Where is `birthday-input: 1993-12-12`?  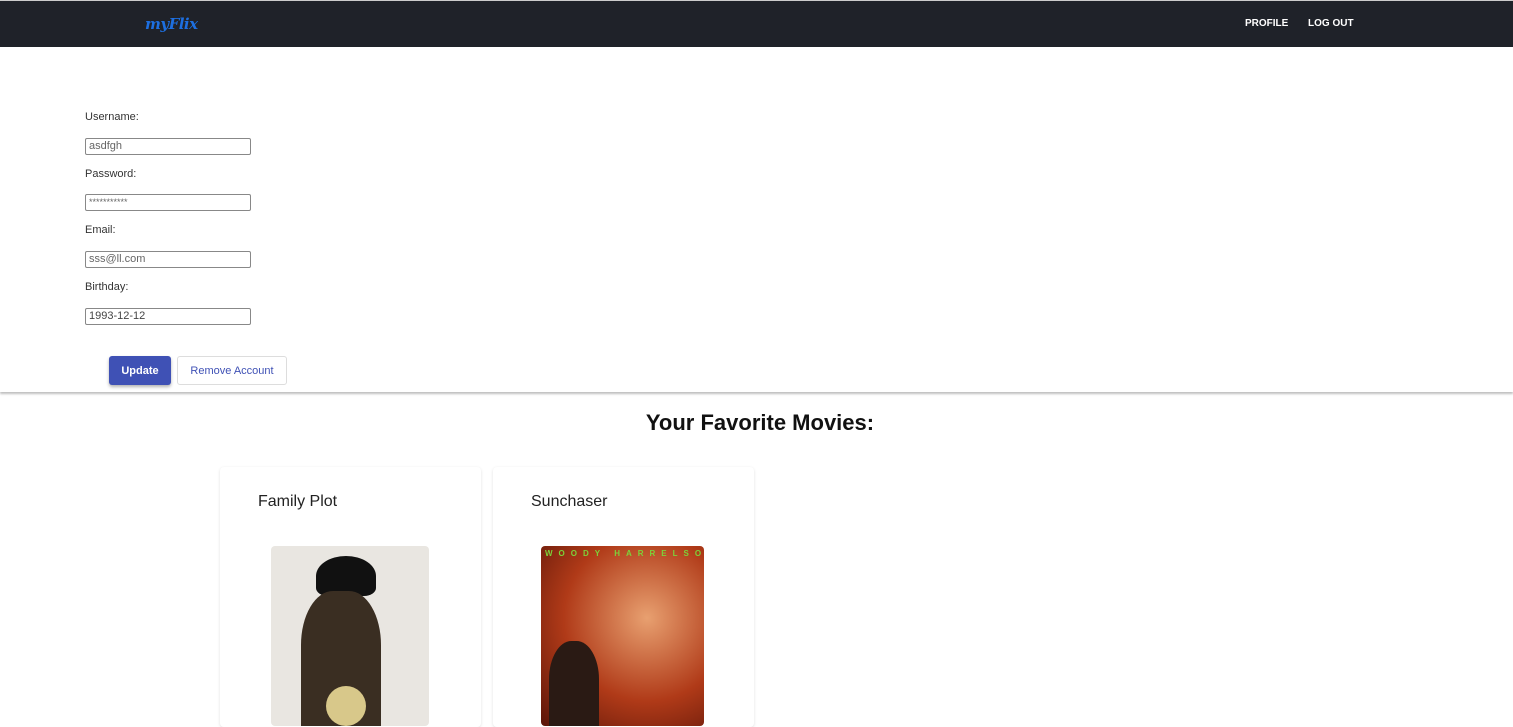
birthday-input: 1993-12-12 is located at coordinates (168, 316).